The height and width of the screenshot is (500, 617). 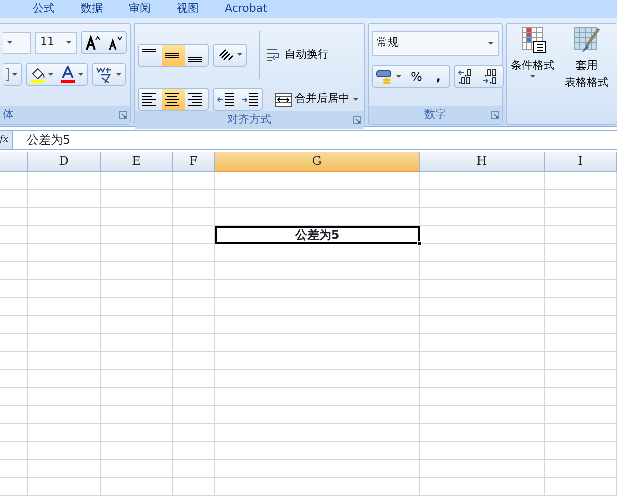 What do you see at coordinates (140, 9) in the screenshot?
I see `menu-tab: 审阅` at bounding box center [140, 9].